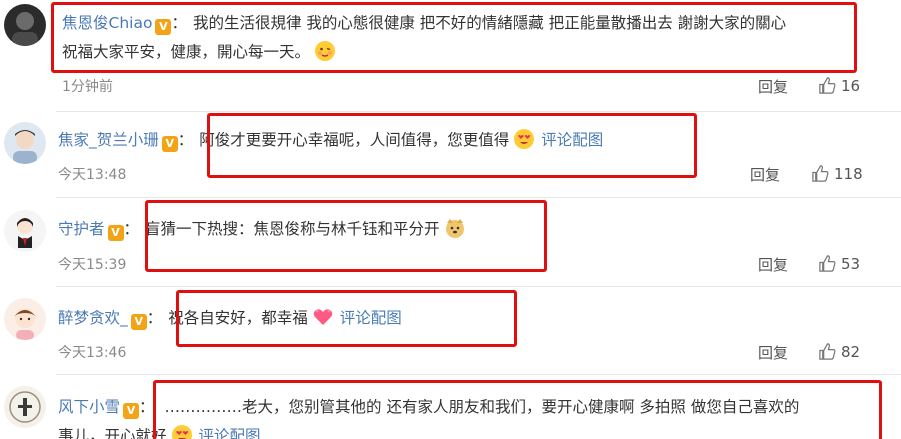 This screenshot has height=439, width=901. I want to click on like-count: 53, so click(851, 263).